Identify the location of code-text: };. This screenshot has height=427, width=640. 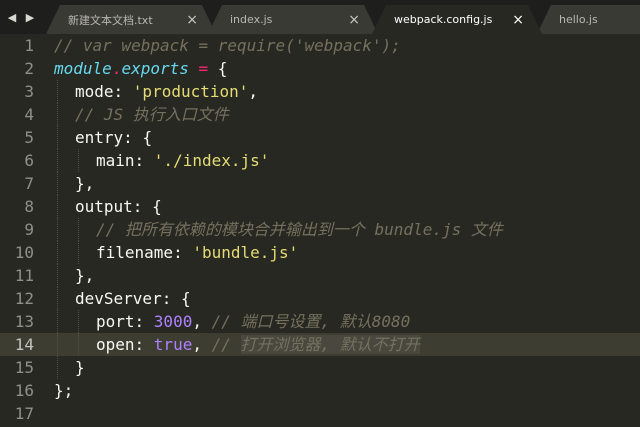
(64, 390).